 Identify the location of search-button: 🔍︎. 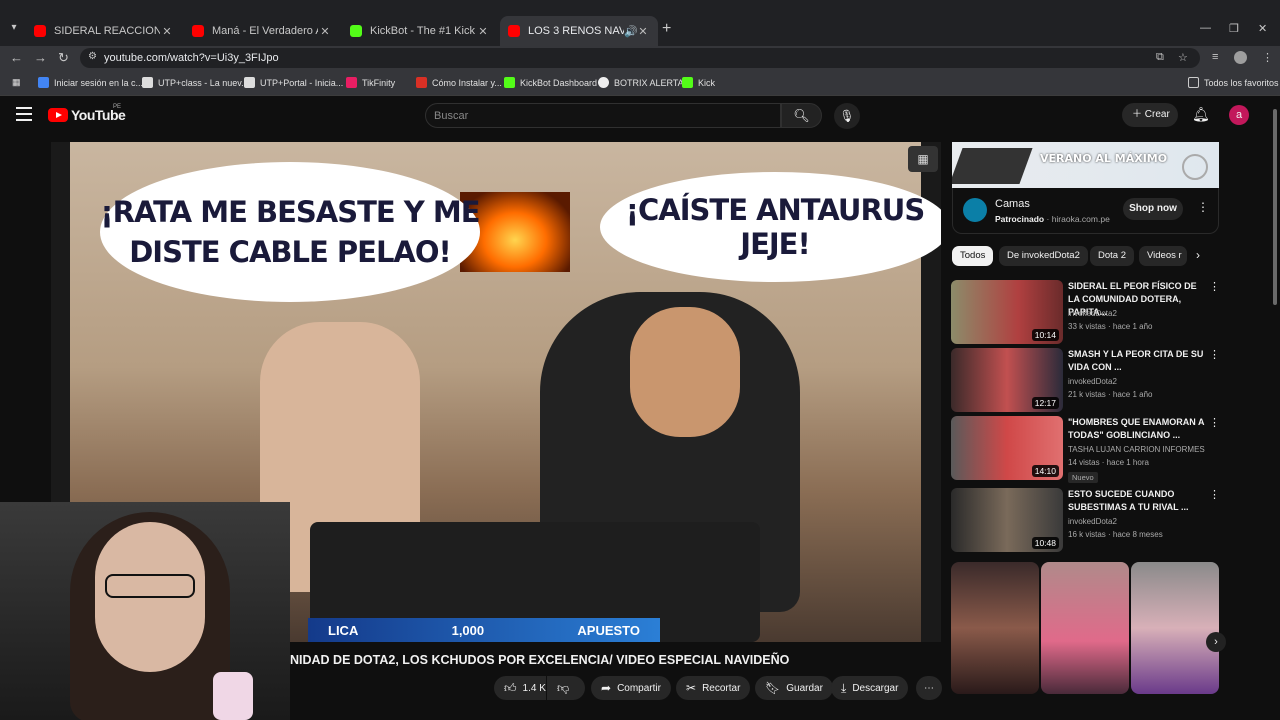
(801, 115).